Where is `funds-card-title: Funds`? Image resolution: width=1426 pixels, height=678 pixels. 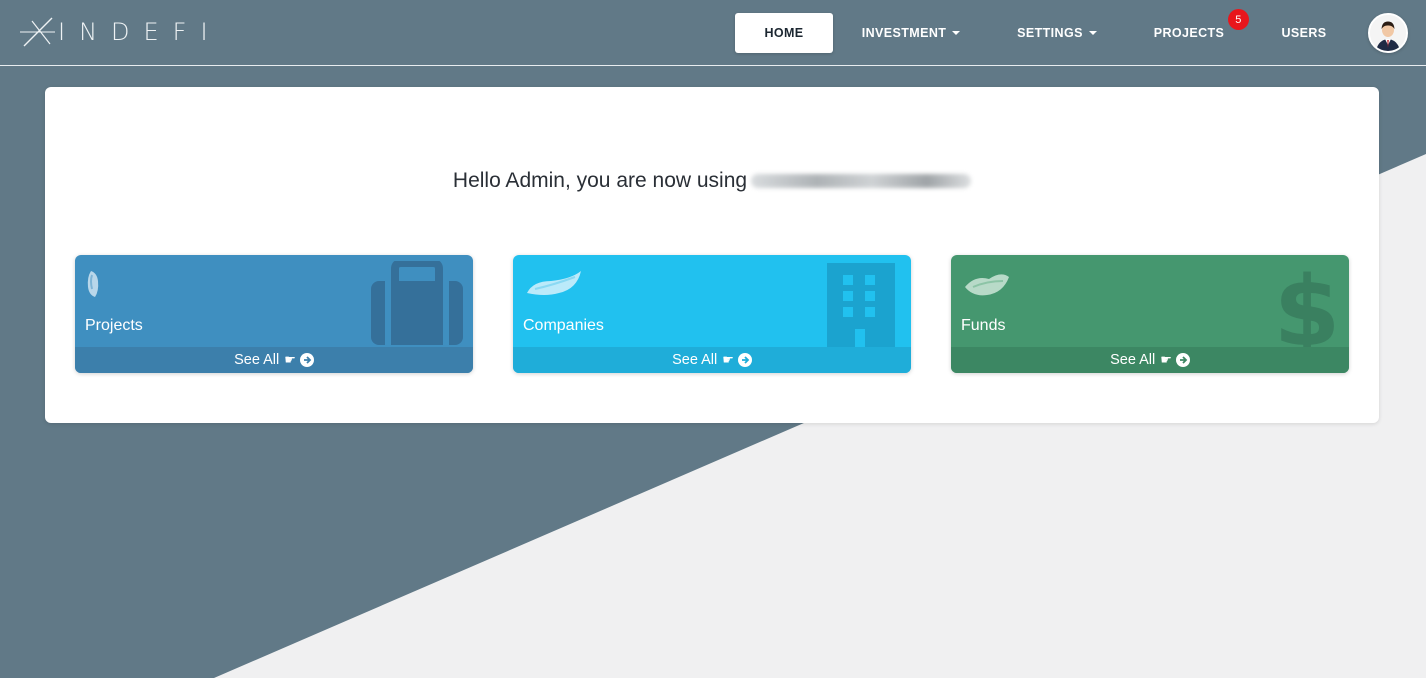
funds-card-title: Funds is located at coordinates (983, 325).